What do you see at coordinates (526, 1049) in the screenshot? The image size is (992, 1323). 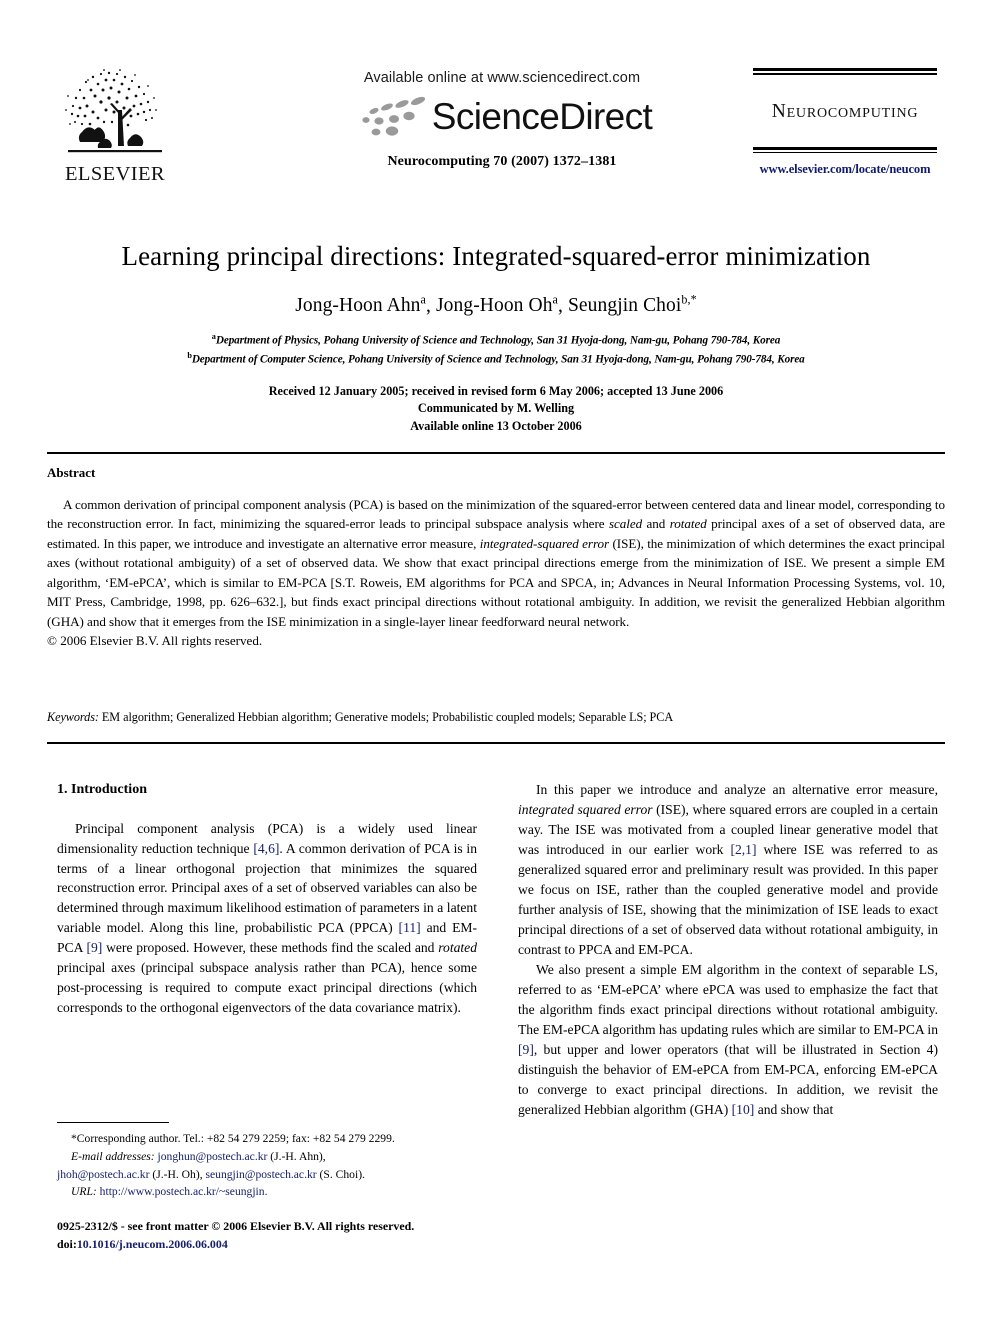 I see `citation-9b: [9]` at bounding box center [526, 1049].